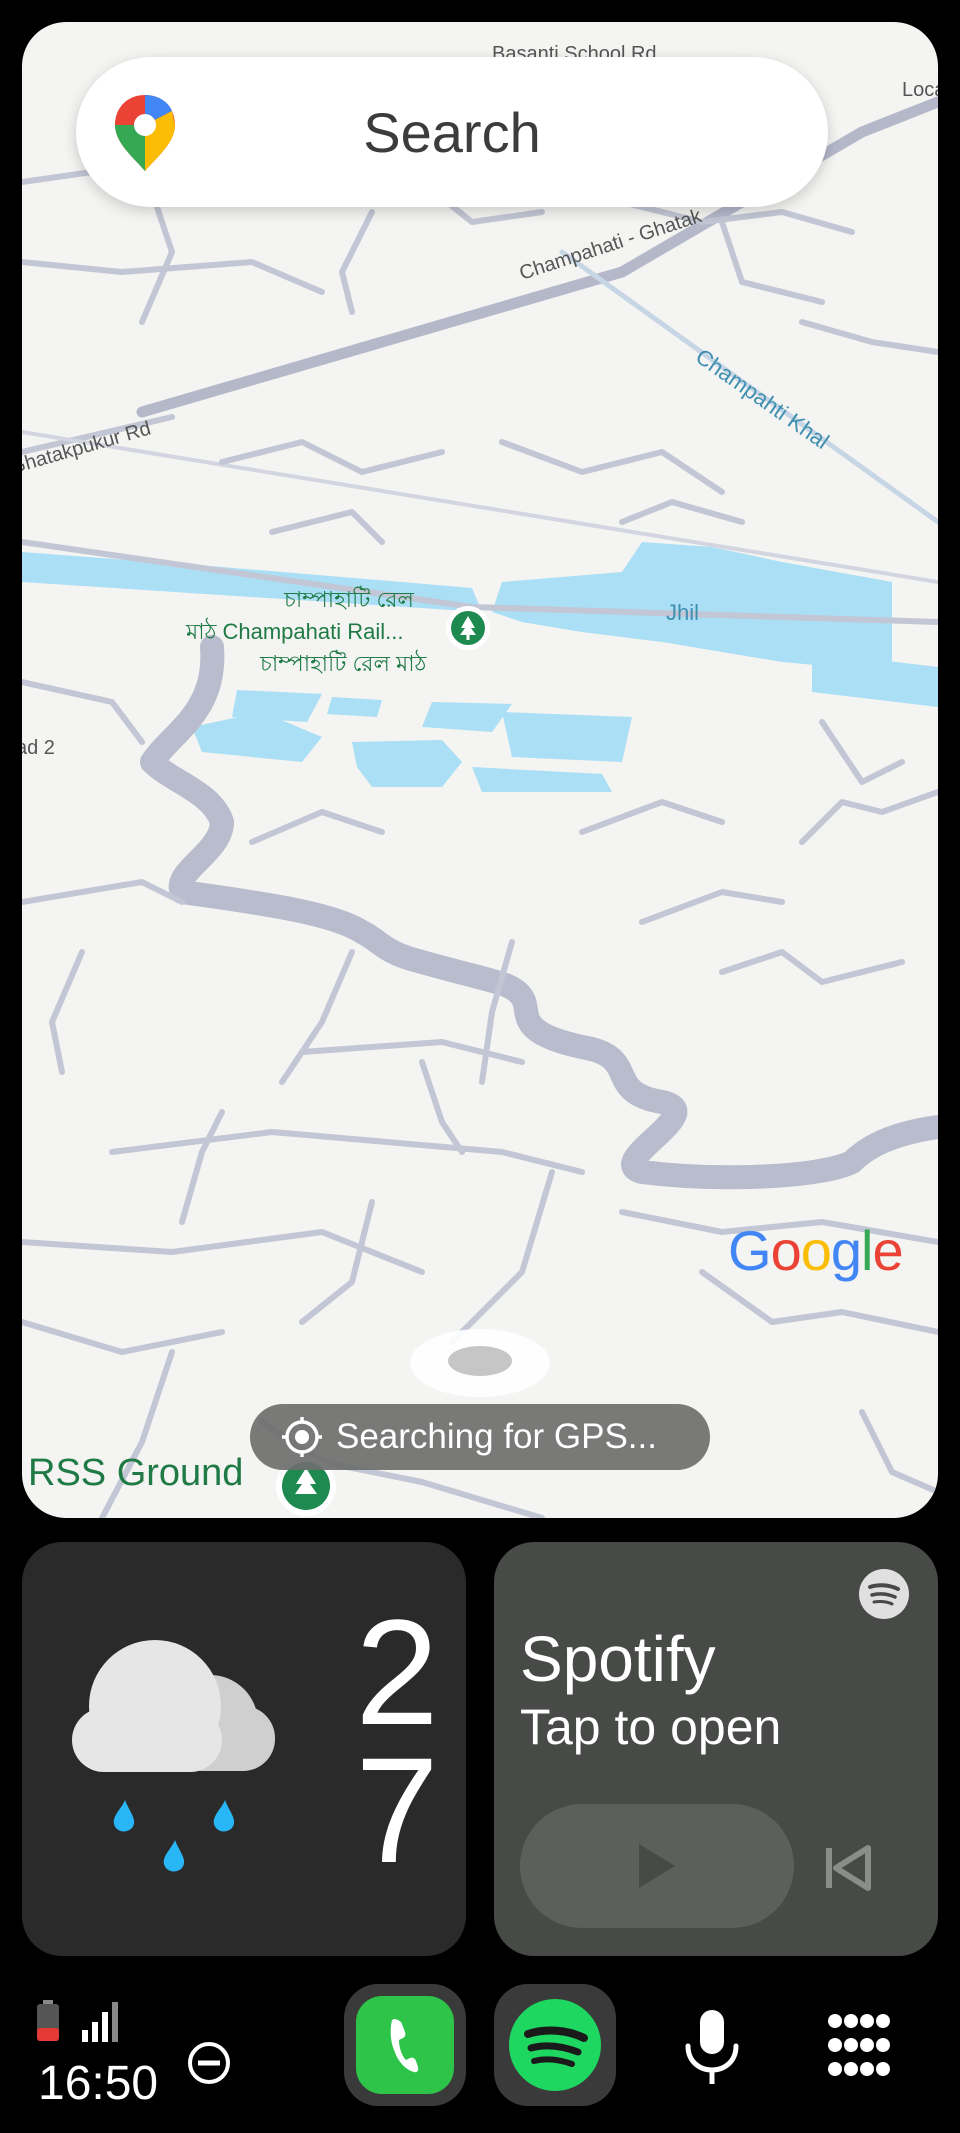  Describe the element at coordinates (618, 1659) in the screenshot. I see `spotify-title: Spotify` at that location.